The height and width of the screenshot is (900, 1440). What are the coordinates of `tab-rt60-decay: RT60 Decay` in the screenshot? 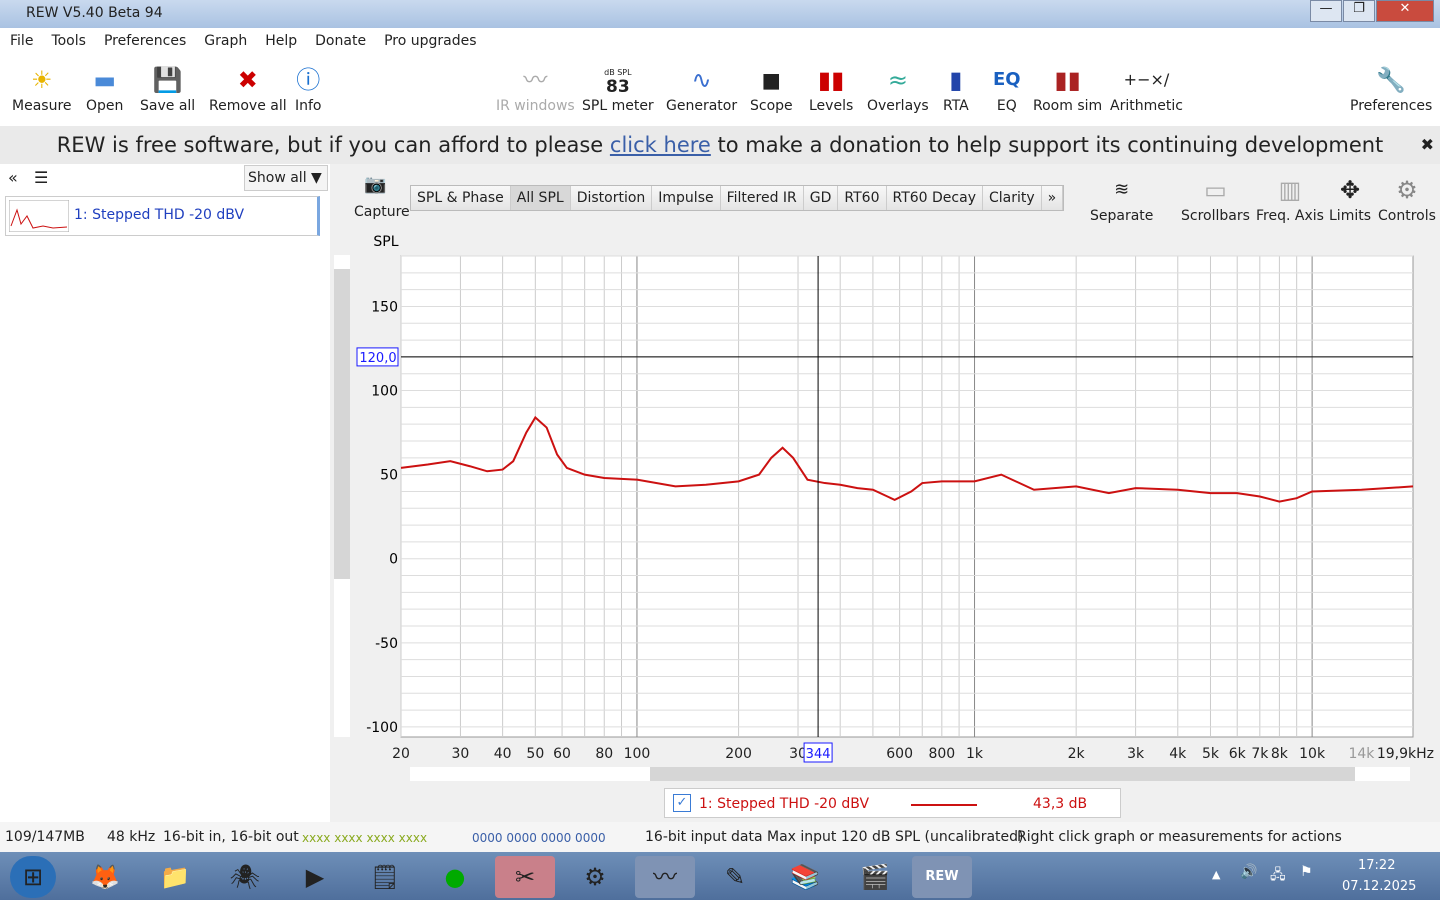 It's located at (934, 198).